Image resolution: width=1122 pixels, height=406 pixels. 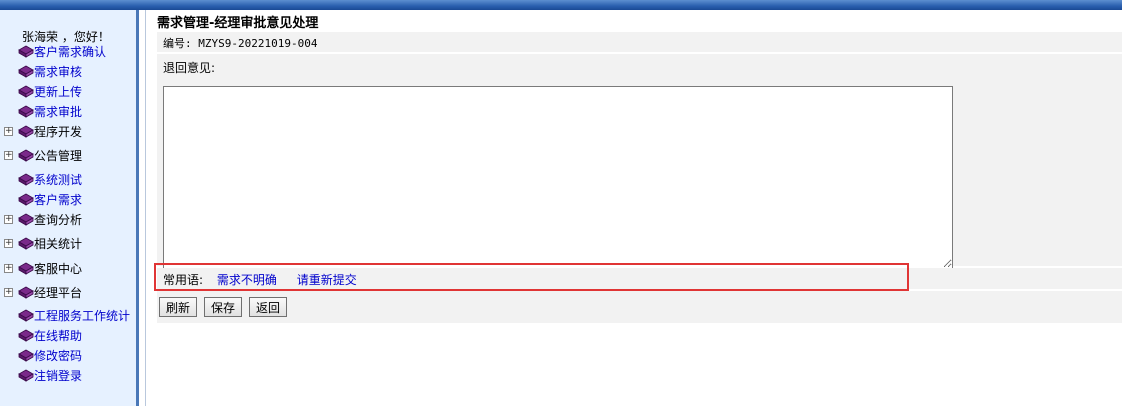 What do you see at coordinates (58, 269) in the screenshot?
I see `sidebar-item-label: 客服中心` at bounding box center [58, 269].